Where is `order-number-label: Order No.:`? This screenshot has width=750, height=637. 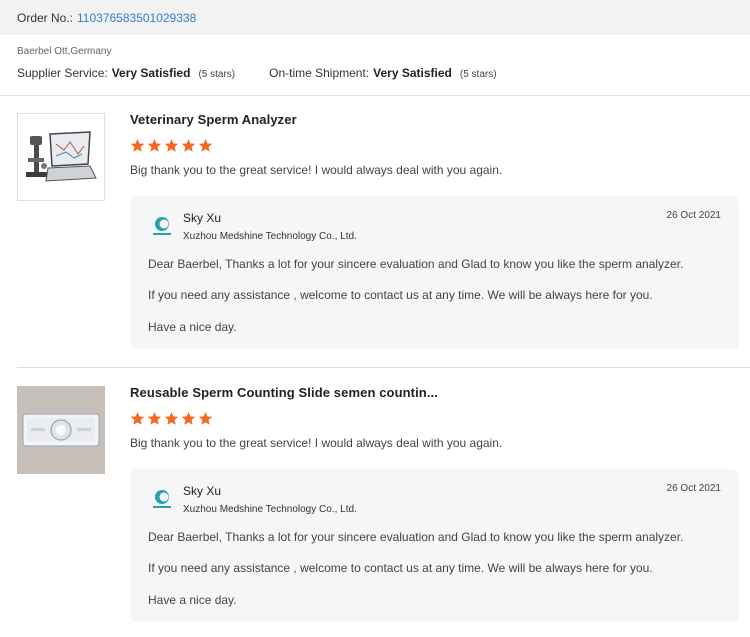 order-number-label: Order No.: is located at coordinates (45, 17).